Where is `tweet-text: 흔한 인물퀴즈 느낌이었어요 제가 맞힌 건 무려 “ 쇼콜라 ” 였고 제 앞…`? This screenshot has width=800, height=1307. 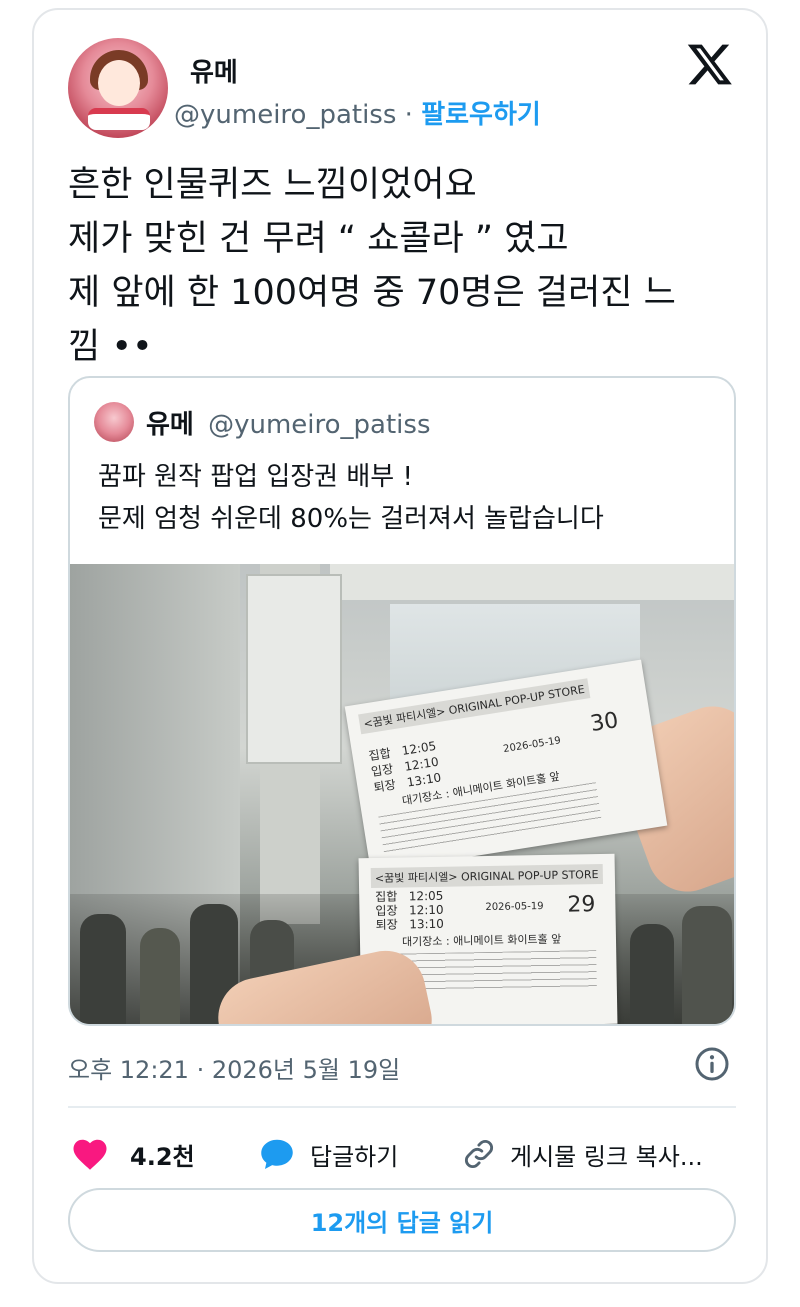
tweet-text: 흔한 인물퀴즈 느낌이었어요 제가 맞힌 건 무려 “ 쇼콜라 ” 였고 제 앞… is located at coordinates (408, 266).